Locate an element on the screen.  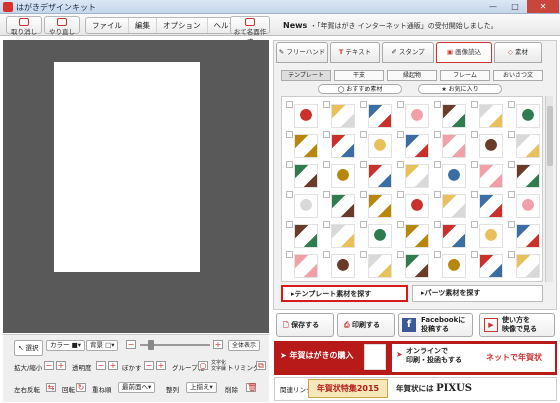
save-button: 🗋 保存する is located at coordinates (305, 325).